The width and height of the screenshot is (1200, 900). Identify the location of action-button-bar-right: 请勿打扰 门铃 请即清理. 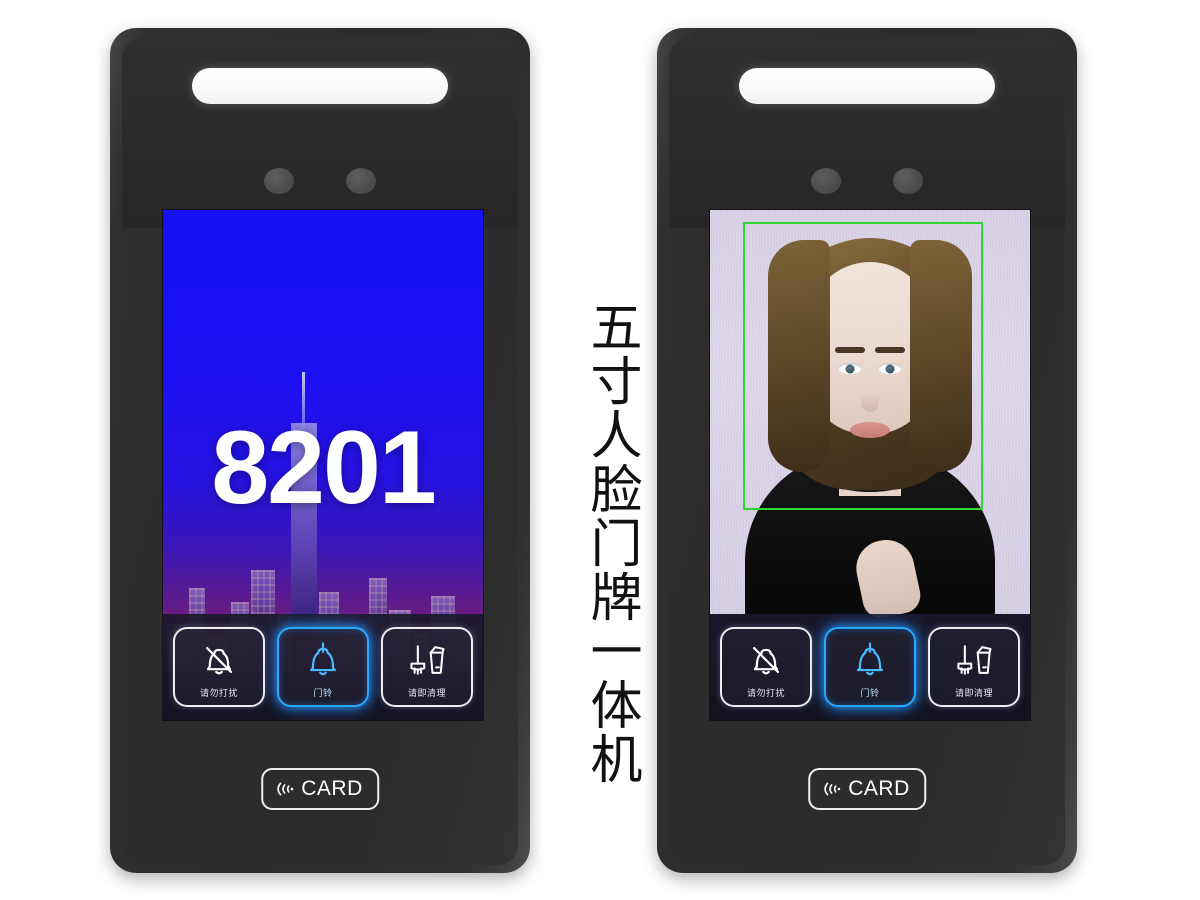
(870, 667).